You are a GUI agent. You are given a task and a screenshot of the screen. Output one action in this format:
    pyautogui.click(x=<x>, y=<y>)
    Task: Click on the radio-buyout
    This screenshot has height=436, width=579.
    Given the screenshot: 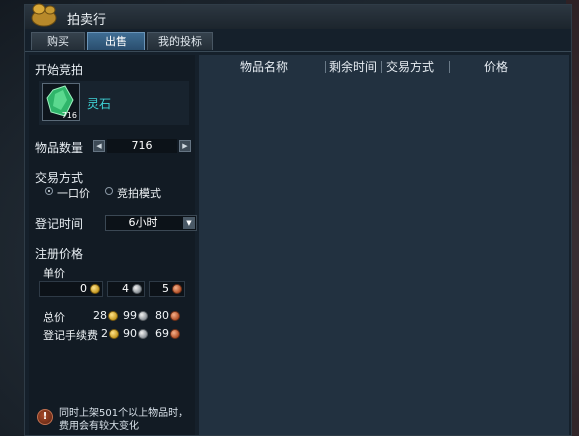 What is the action you would take?
    pyautogui.click(x=49, y=191)
    